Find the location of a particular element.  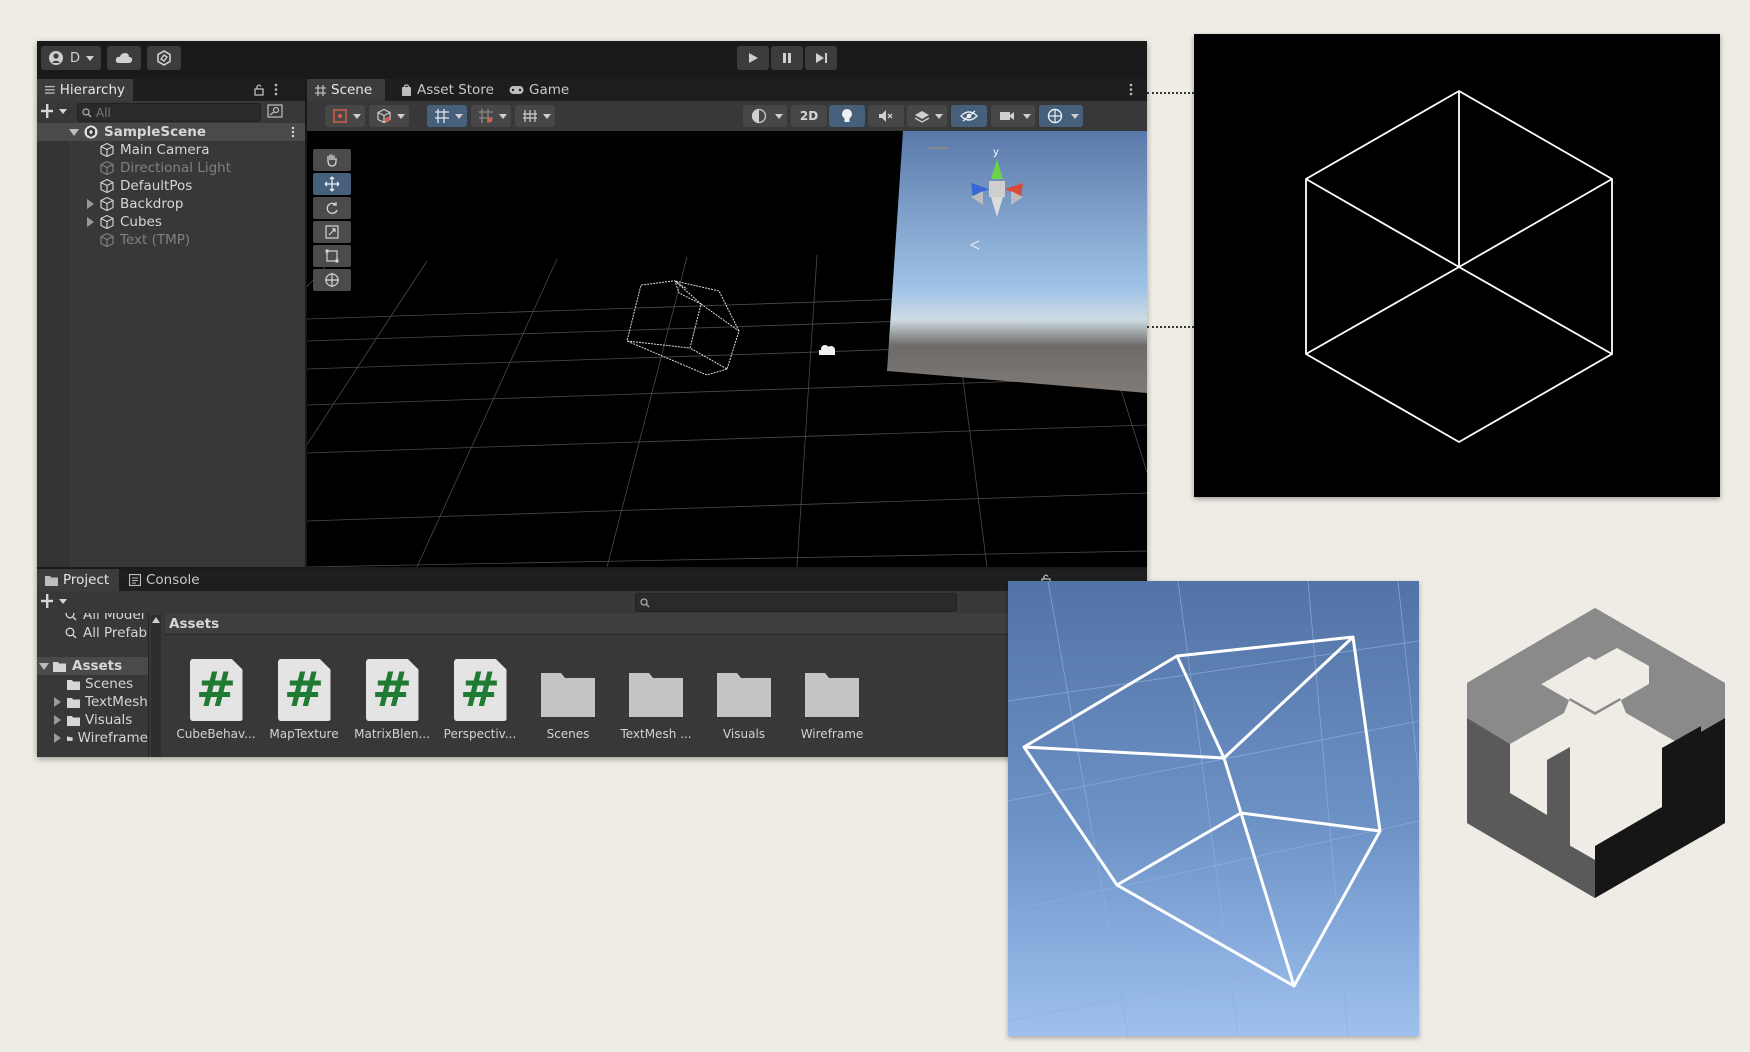

tree-item-assets: Assets is located at coordinates (92, 666).